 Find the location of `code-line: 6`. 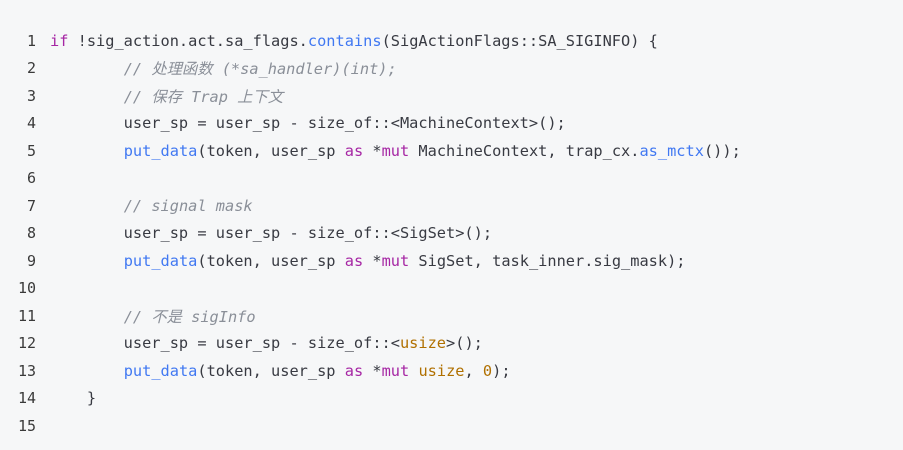

code-line: 6 is located at coordinates (451, 179).